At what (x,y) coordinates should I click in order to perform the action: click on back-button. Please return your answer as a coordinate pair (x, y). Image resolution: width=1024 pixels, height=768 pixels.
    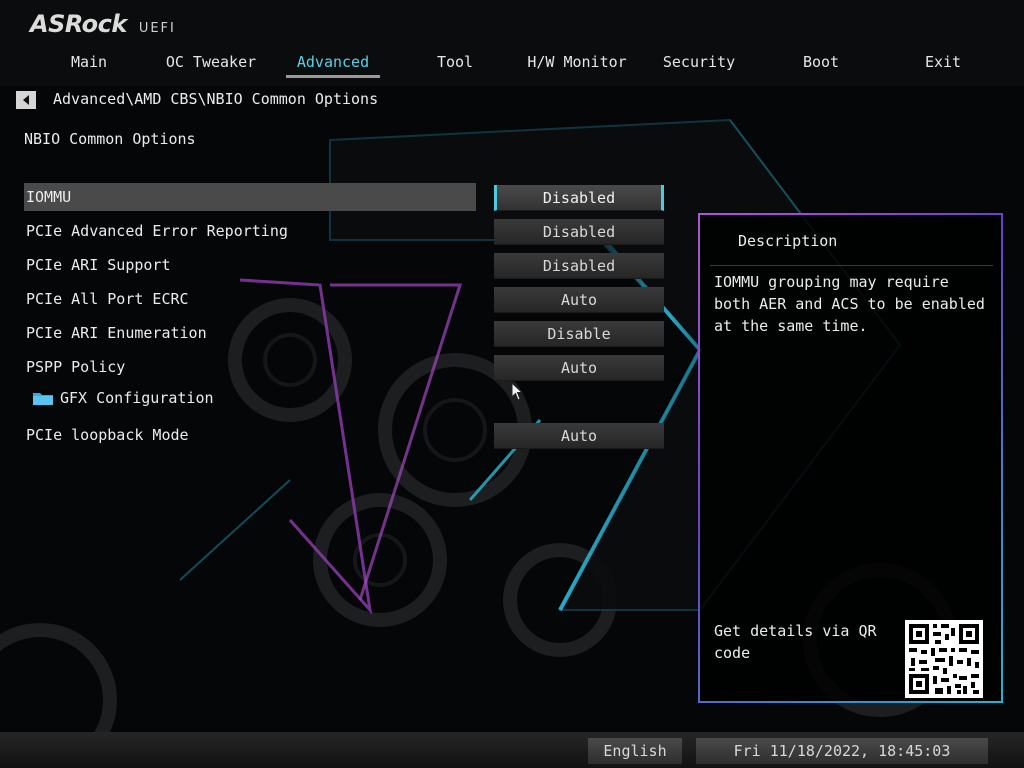
    Looking at the image, I should click on (26, 100).